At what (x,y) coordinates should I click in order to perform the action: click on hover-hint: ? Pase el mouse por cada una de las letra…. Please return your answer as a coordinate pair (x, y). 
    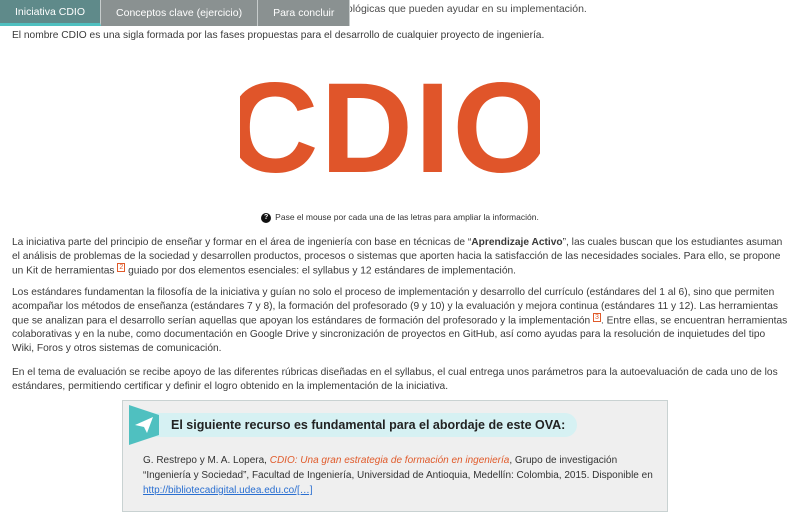
    Looking at the image, I should click on (400, 217).